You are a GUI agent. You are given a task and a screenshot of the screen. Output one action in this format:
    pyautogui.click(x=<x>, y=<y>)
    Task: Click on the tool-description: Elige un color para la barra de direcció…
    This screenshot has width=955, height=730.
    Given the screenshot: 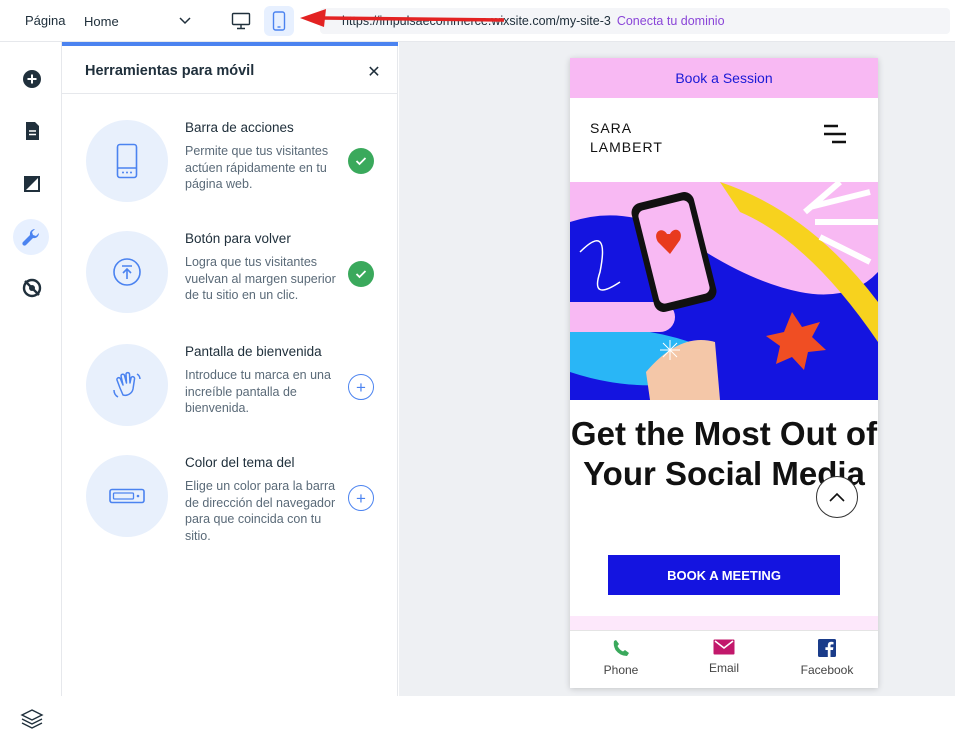 What is the action you would take?
    pyautogui.click(x=260, y=511)
    